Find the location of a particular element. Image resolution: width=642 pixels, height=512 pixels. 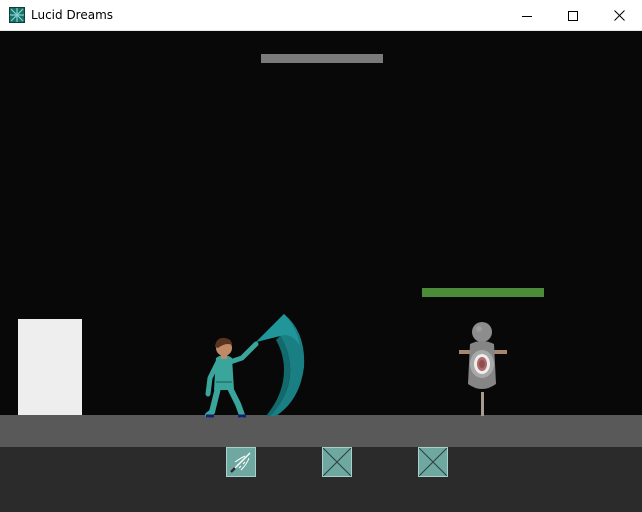

enemy-health-bar is located at coordinates (483, 292).